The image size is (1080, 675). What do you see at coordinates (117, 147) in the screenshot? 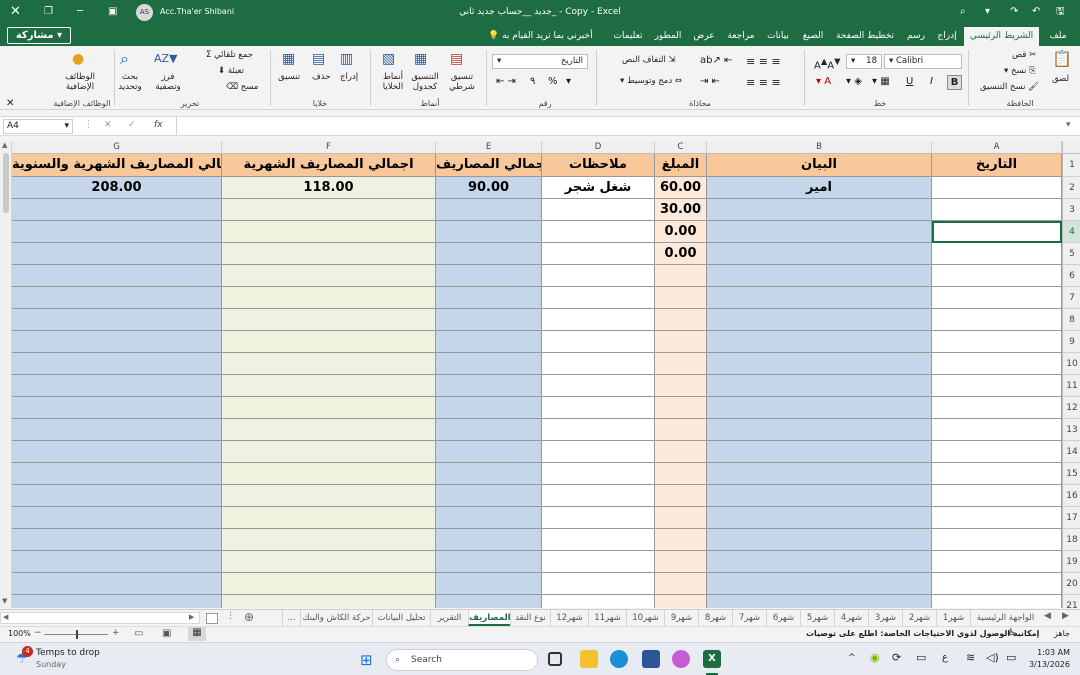
I see `column-header-g: G` at bounding box center [117, 147].